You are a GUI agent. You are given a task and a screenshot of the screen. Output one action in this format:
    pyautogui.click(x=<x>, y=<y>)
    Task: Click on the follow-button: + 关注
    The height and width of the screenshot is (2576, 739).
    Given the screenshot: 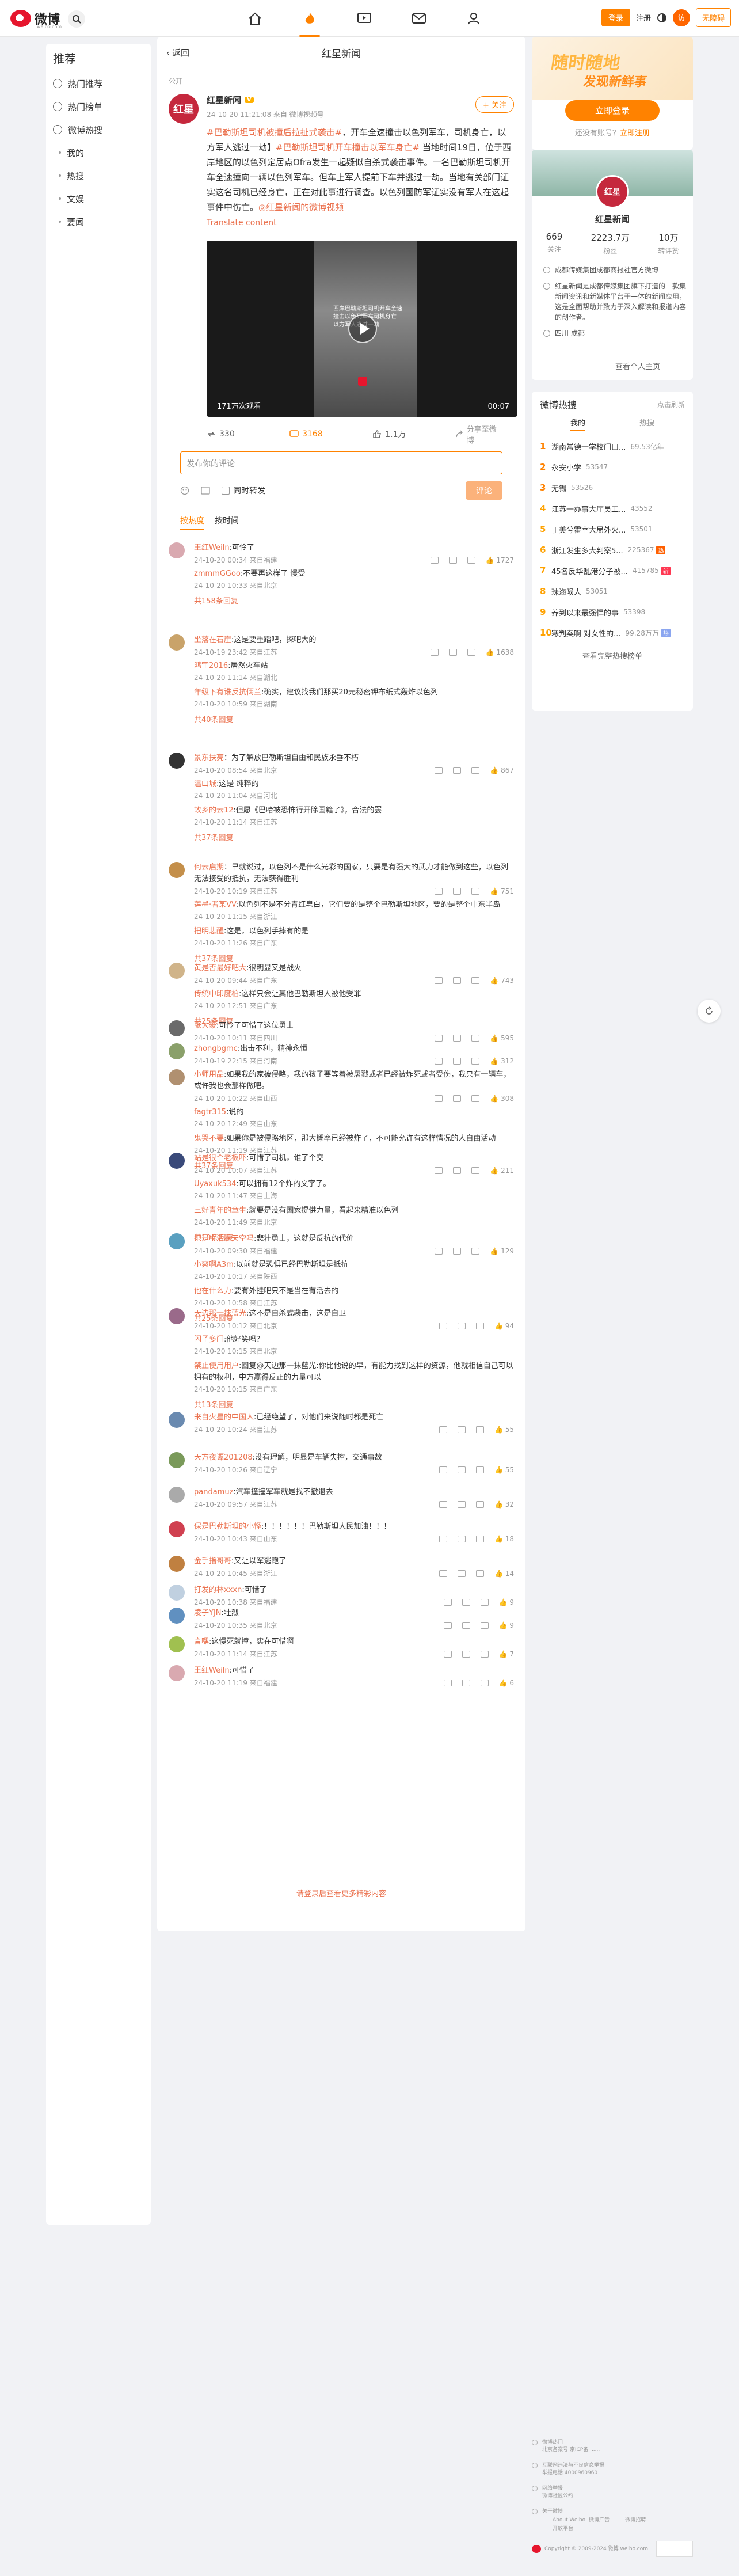 What is the action you would take?
    pyautogui.click(x=494, y=104)
    